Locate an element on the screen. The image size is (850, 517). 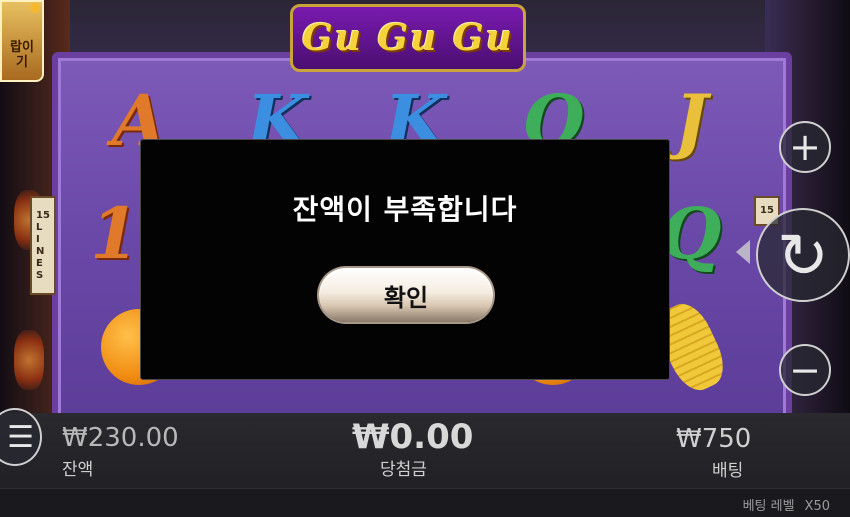
win-value: ₩0.00 is located at coordinates (413, 437).